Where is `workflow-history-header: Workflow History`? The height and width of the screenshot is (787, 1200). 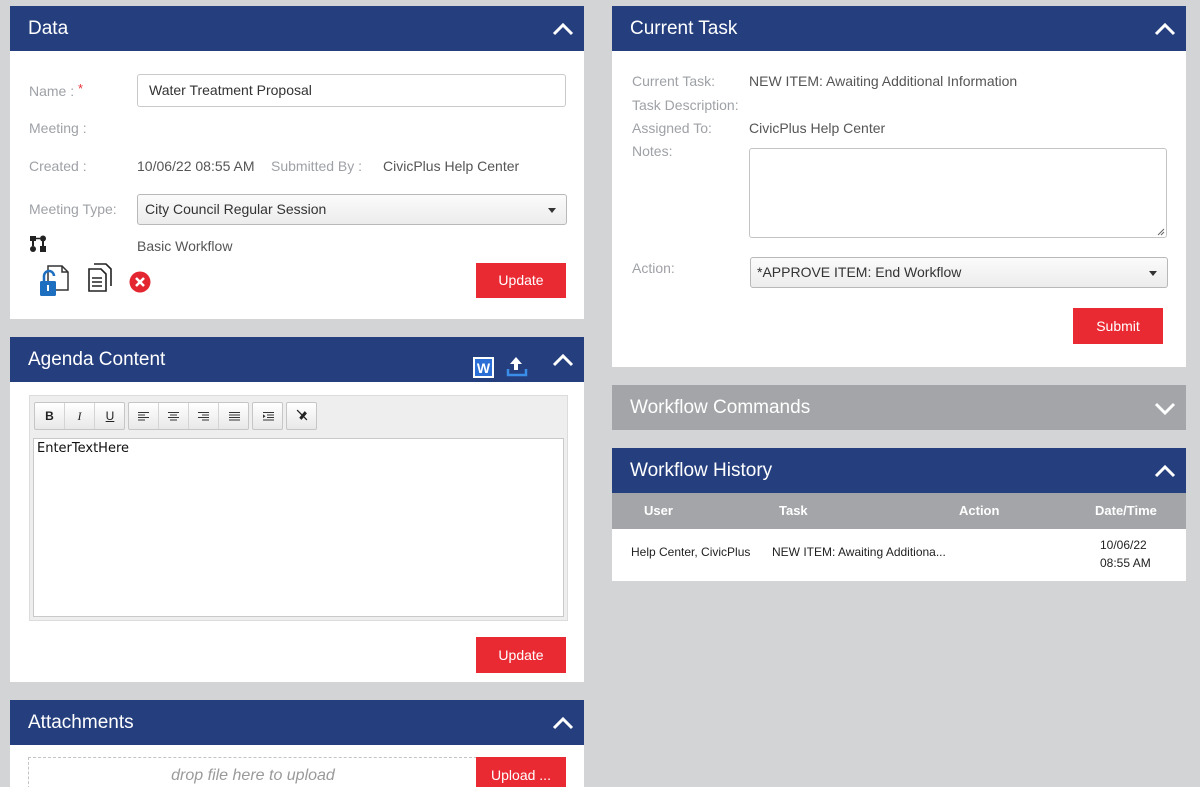
workflow-history-header: Workflow History is located at coordinates (899, 470).